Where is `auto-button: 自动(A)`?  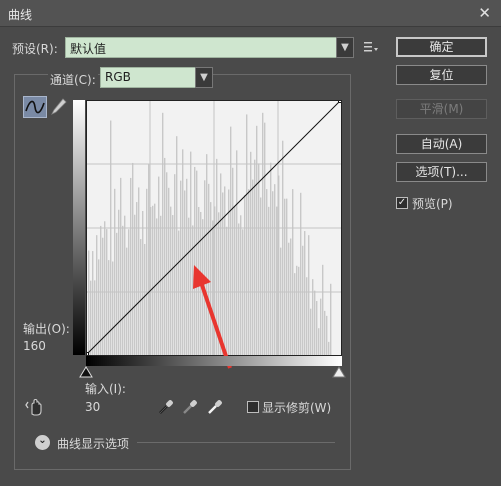
auto-button: 自动(A) is located at coordinates (441, 144).